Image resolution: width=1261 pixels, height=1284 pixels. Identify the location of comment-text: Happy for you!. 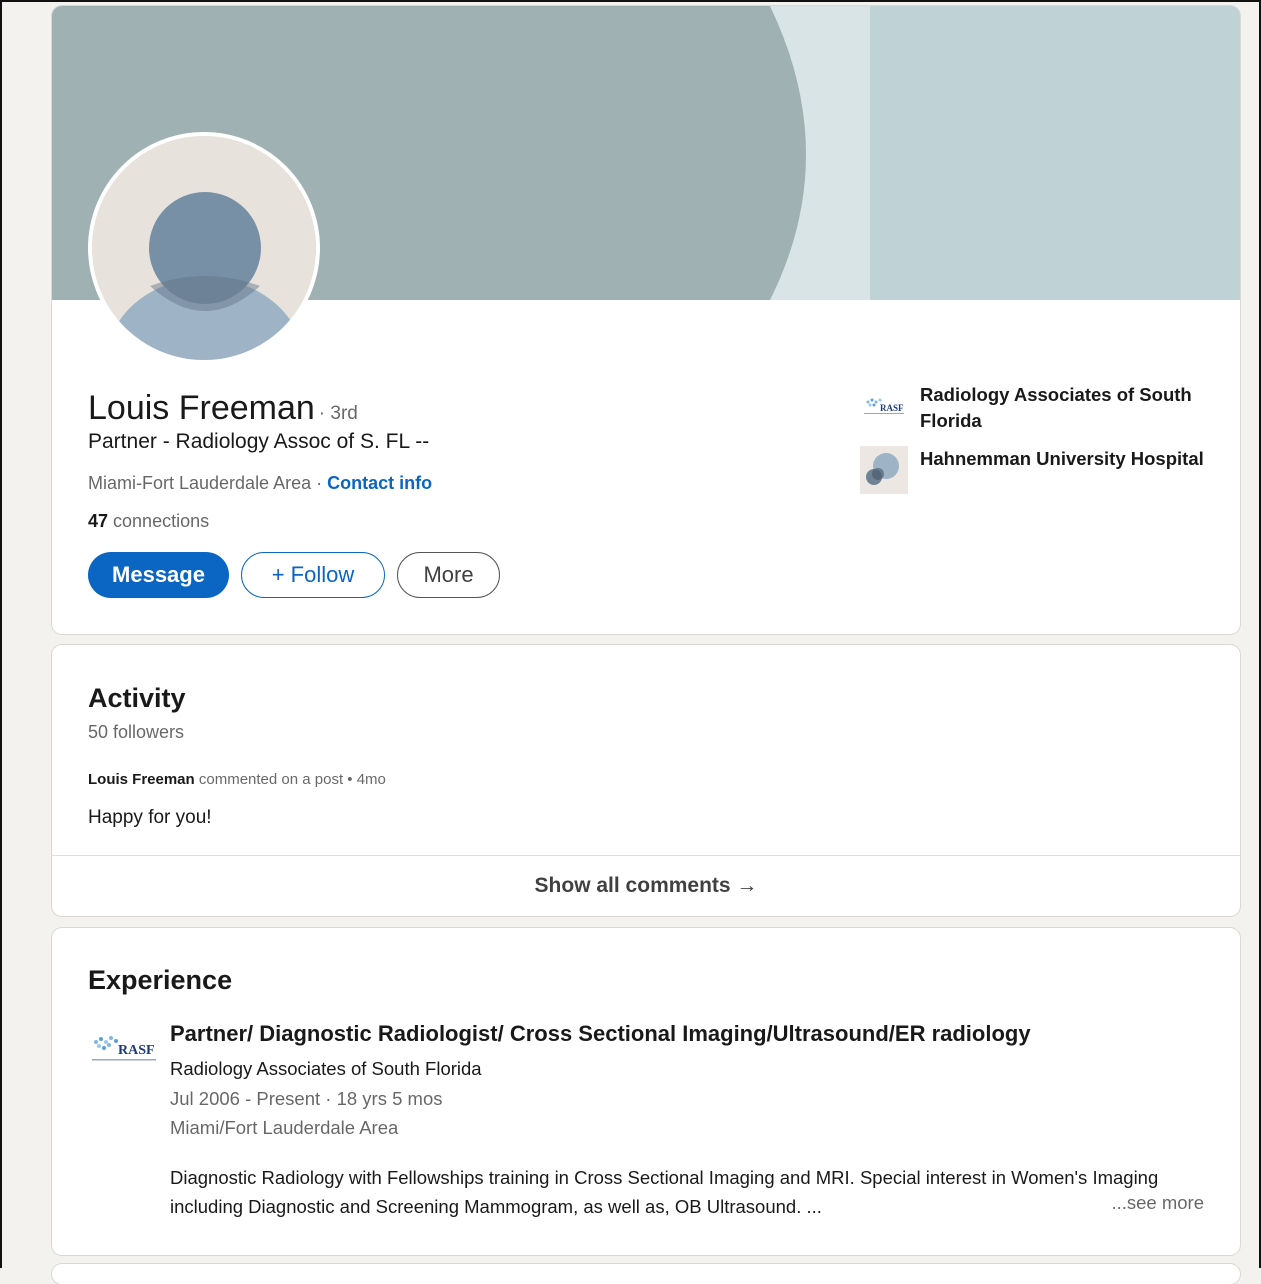
(150, 818).